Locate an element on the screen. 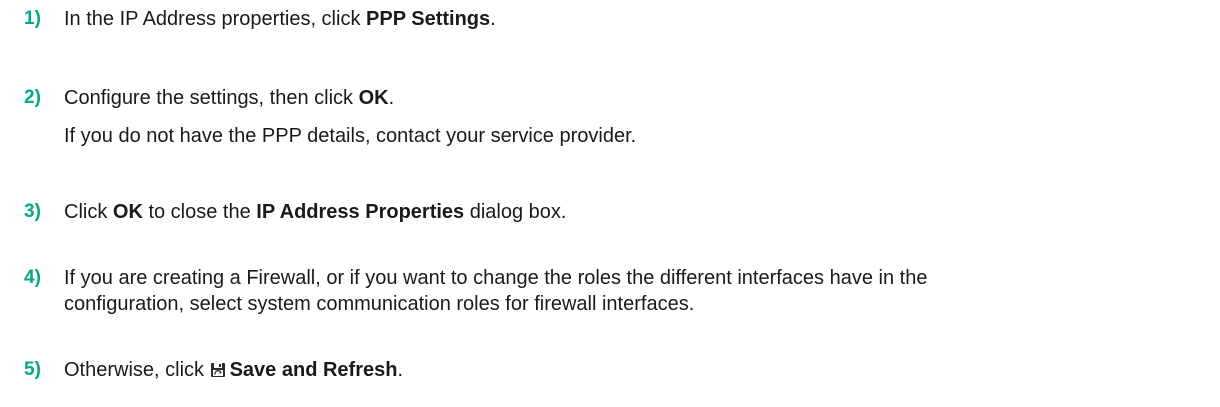 The image size is (1220, 407). step-3-text-before: Click is located at coordinates (88, 212).